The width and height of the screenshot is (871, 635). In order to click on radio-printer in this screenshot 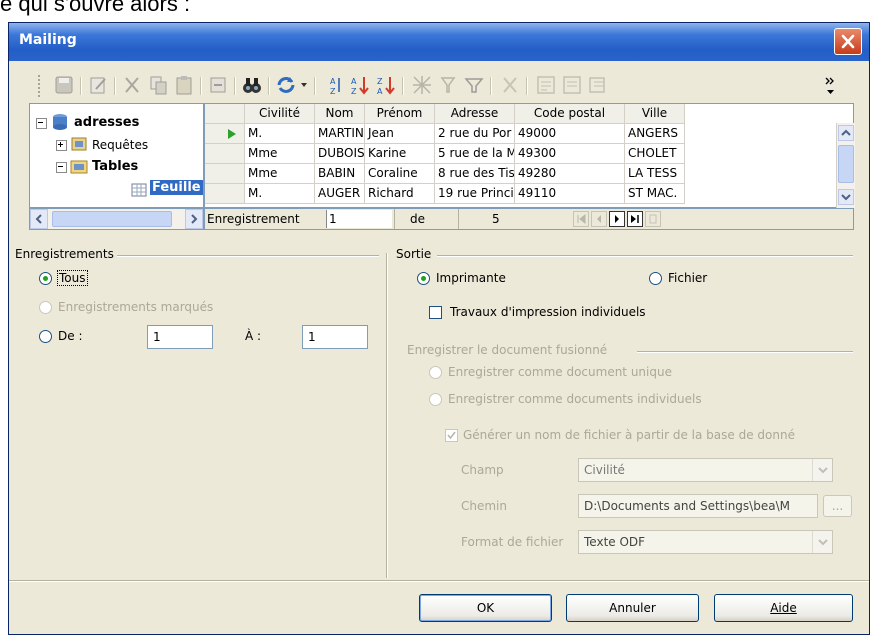, I will do `click(423, 278)`.